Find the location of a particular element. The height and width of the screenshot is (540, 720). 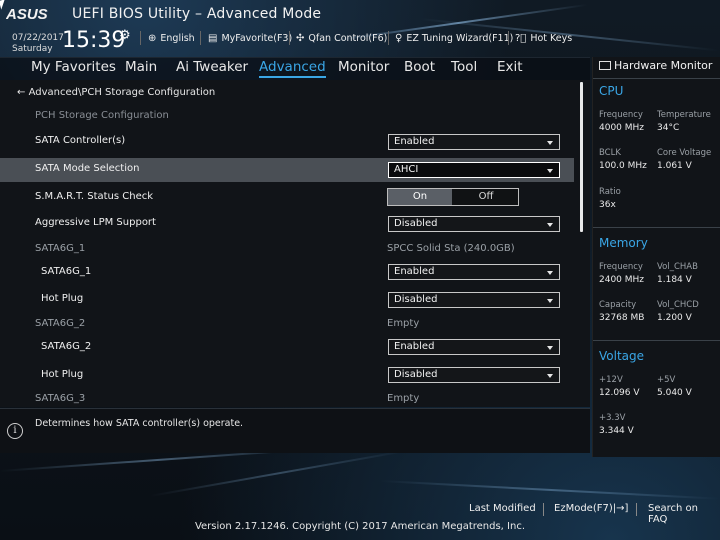

info-icon: i is located at coordinates (15, 431).